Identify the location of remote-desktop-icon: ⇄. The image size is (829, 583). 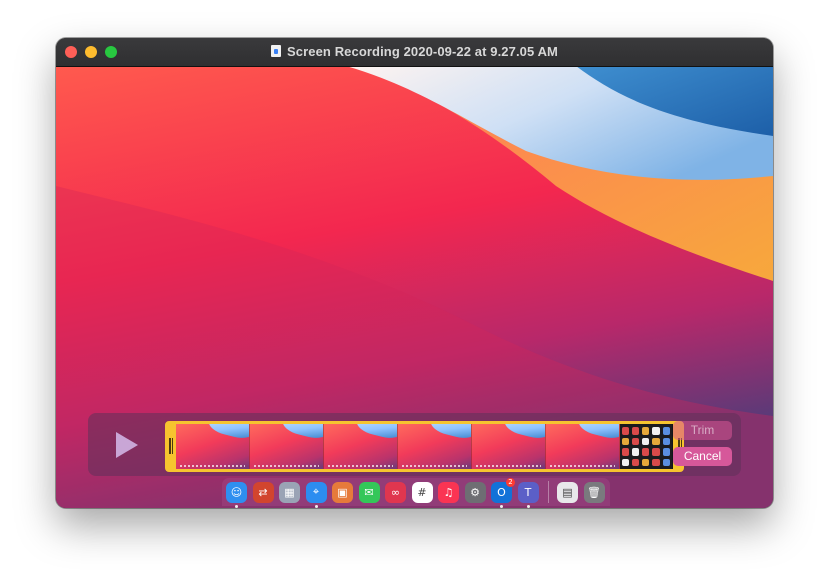
(263, 492).